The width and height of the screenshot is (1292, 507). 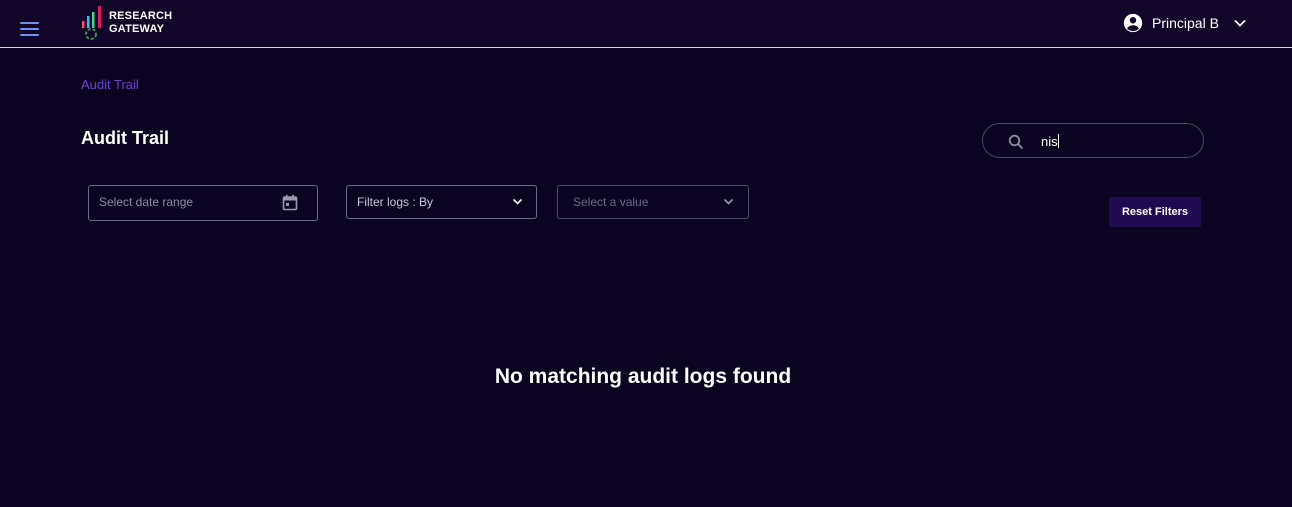 I want to click on research-gateway-logo: RESEARCH GATEWAY, so click(x=130, y=24).